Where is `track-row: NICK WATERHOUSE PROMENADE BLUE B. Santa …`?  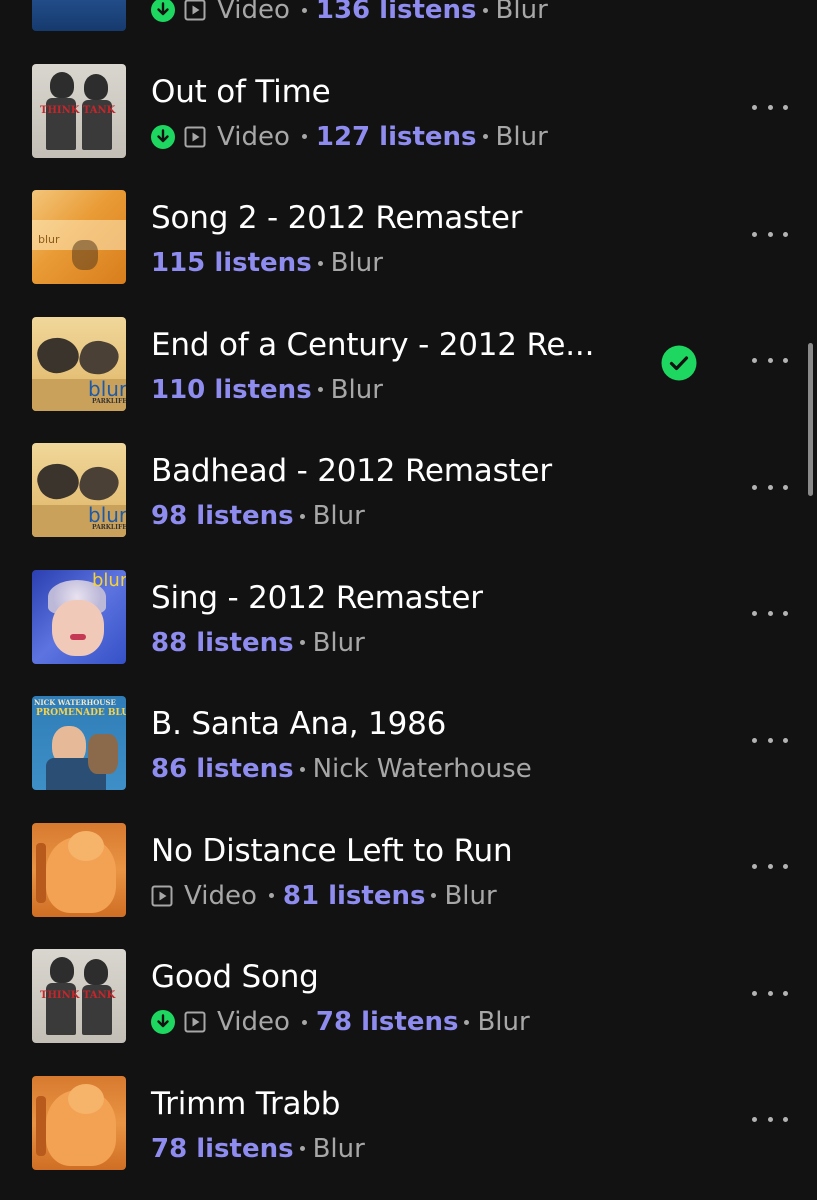
track-row: NICK WATERHOUSE PROMENADE BLUE B. Santa … is located at coordinates (408, 743).